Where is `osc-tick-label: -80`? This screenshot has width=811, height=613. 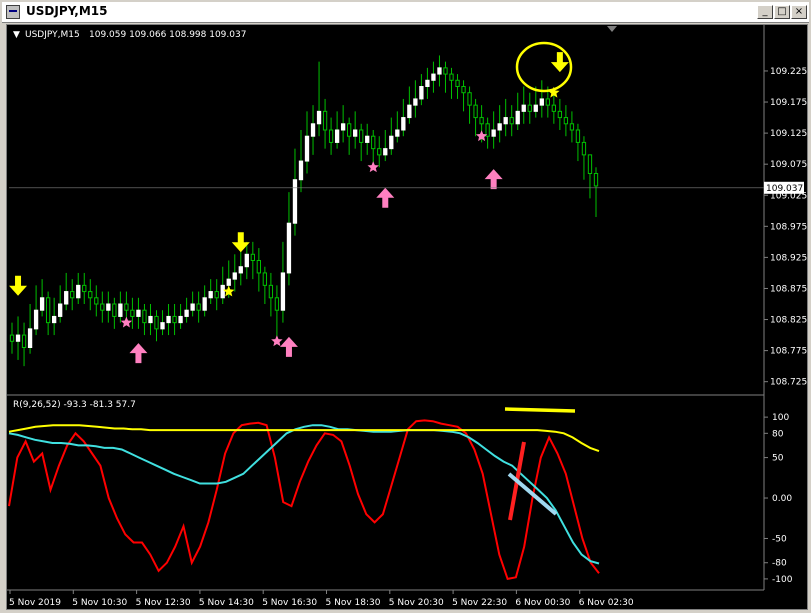 osc-tick-label: -80 is located at coordinates (779, 564).